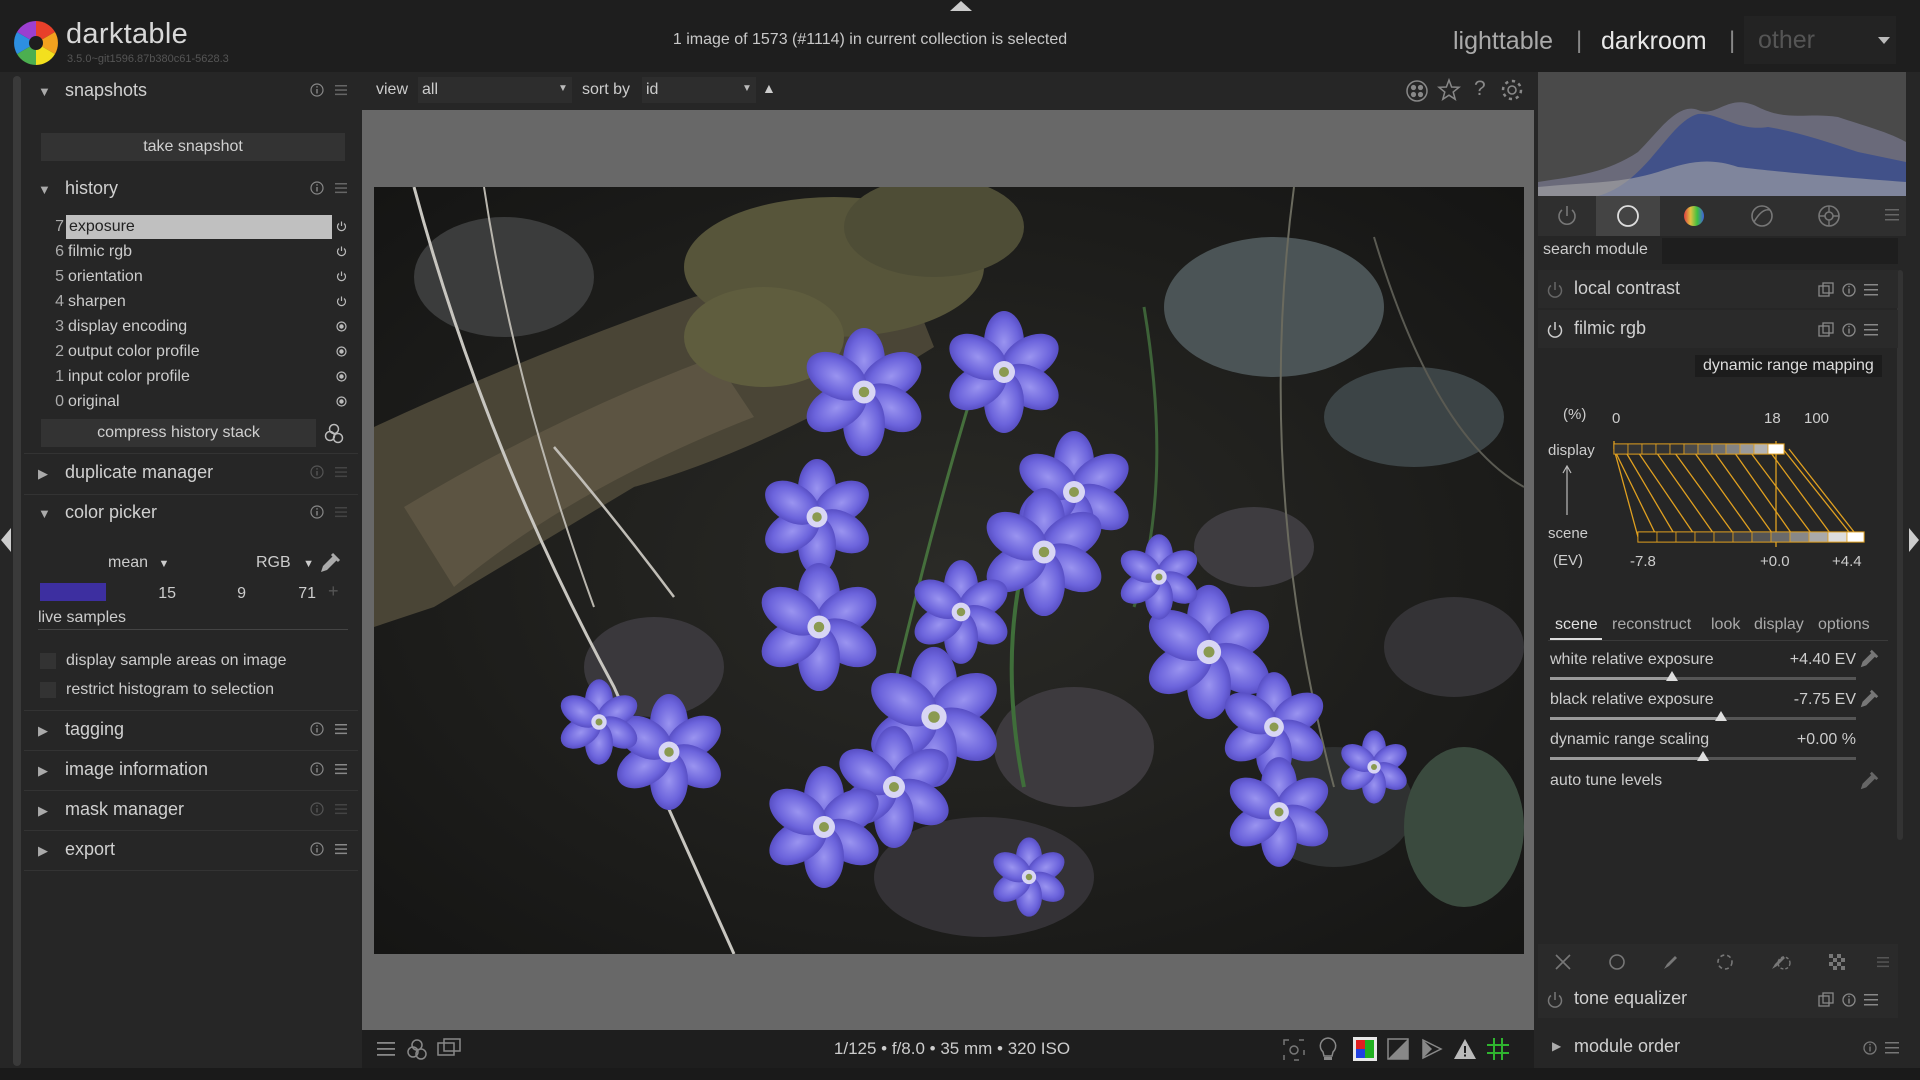  What do you see at coordinates (449, 1049) in the screenshot?
I see `second-window-icon` at bounding box center [449, 1049].